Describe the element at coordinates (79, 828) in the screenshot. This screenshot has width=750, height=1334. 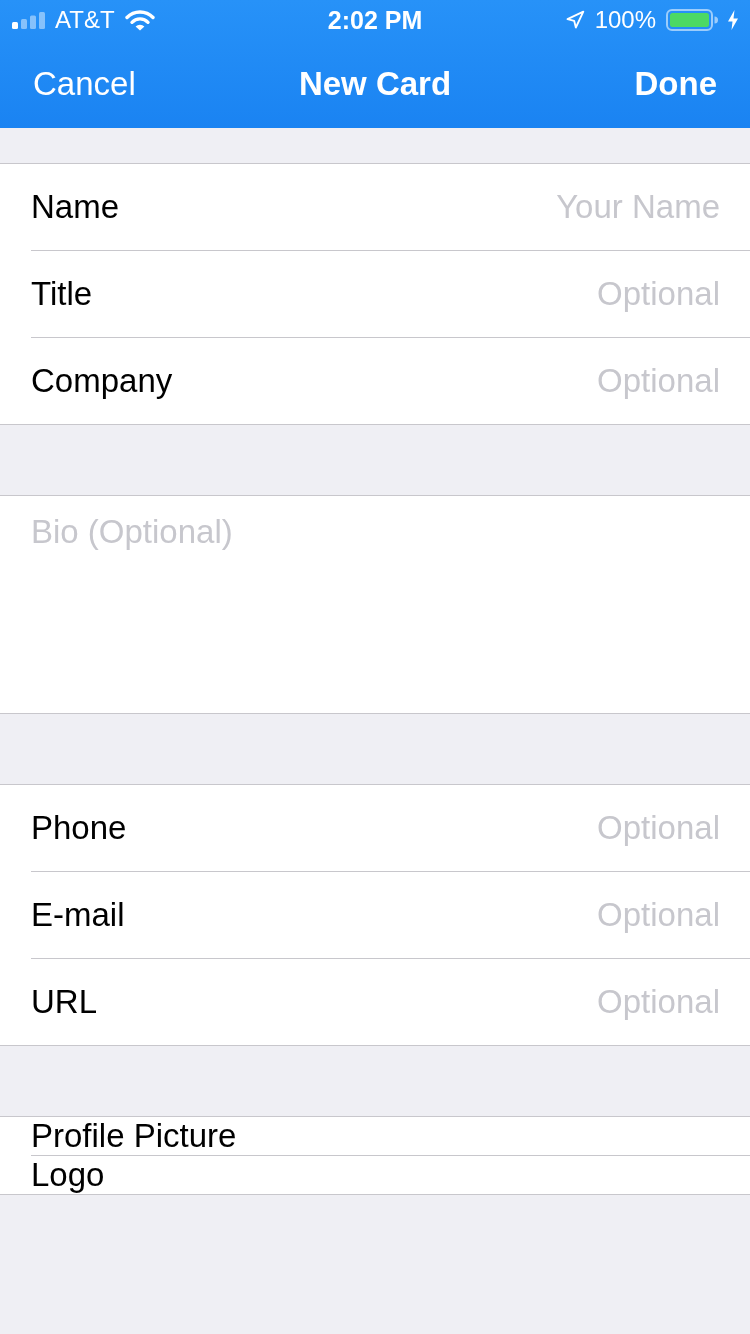
I see `field-label: Phone` at that location.